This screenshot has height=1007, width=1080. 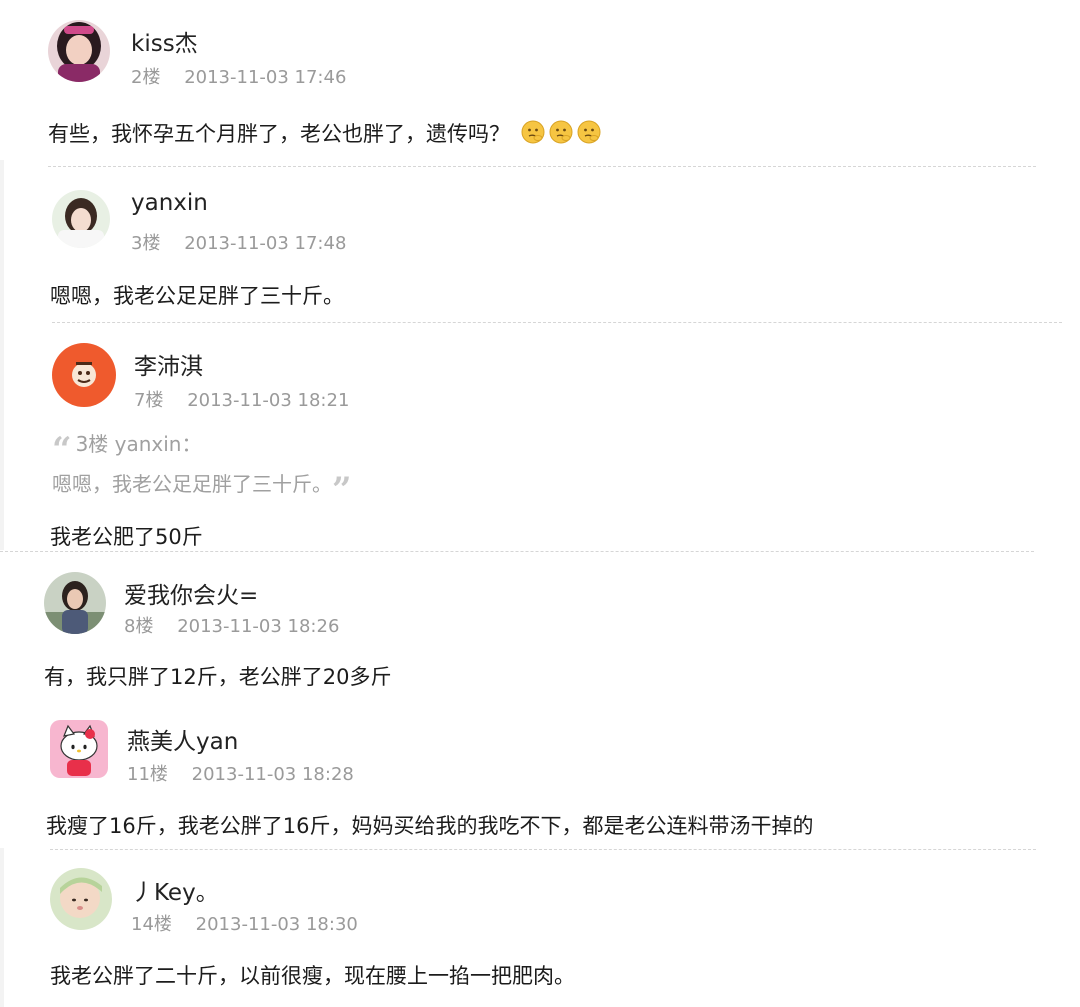 I want to click on post-meta: 7楼 2013-11-03 18:21, so click(x=241, y=399).